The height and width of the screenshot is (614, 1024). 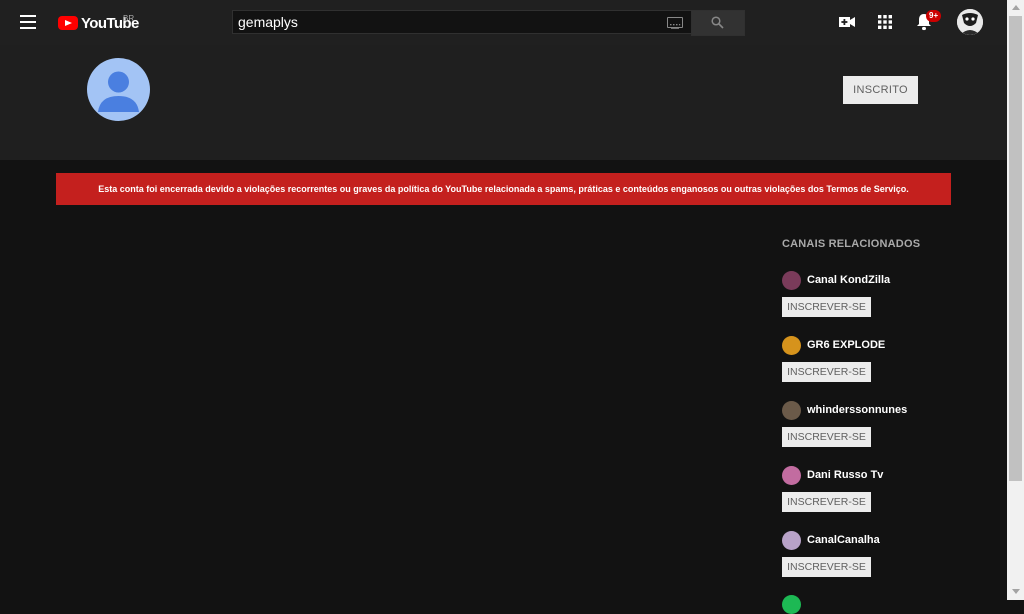 I want to click on related-channel-item: whinderssonnunes INSCREVER-SE, so click(x=844, y=423).